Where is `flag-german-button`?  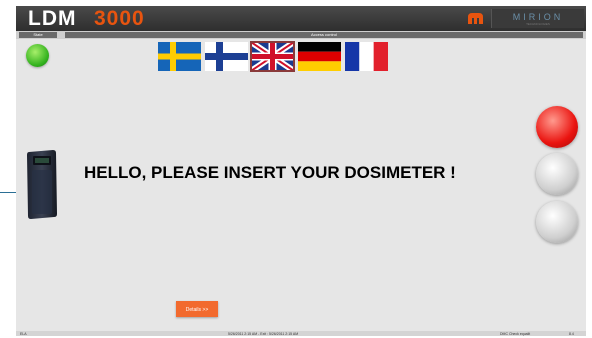
flag-german-button is located at coordinates (319, 56).